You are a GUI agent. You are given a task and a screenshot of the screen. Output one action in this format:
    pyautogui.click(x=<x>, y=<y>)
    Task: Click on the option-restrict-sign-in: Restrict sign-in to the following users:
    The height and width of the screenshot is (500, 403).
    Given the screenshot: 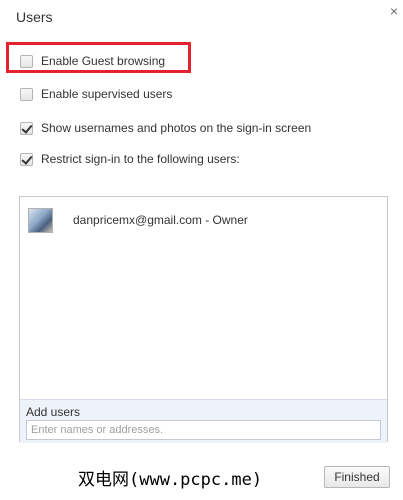 What is the action you would take?
    pyautogui.click(x=130, y=159)
    